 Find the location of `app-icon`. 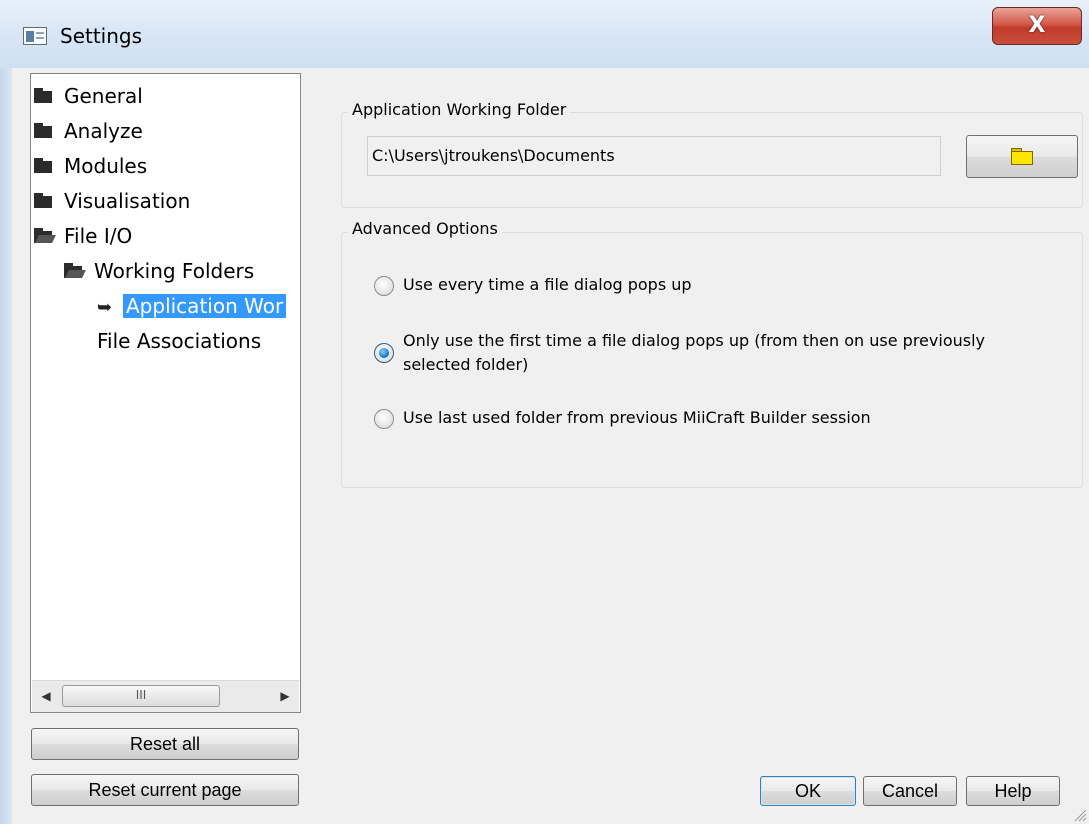

app-icon is located at coordinates (35, 36).